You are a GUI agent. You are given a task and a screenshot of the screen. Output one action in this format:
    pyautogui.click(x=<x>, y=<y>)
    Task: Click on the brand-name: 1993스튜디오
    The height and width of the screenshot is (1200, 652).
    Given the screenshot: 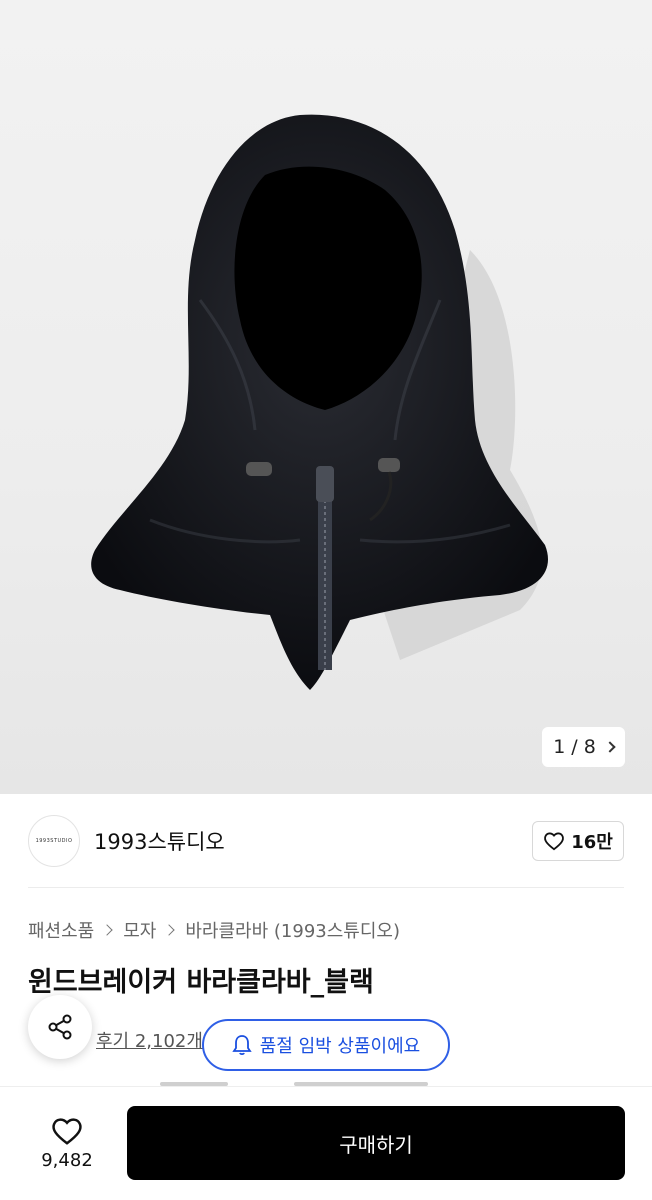 What is the action you would take?
    pyautogui.click(x=159, y=841)
    